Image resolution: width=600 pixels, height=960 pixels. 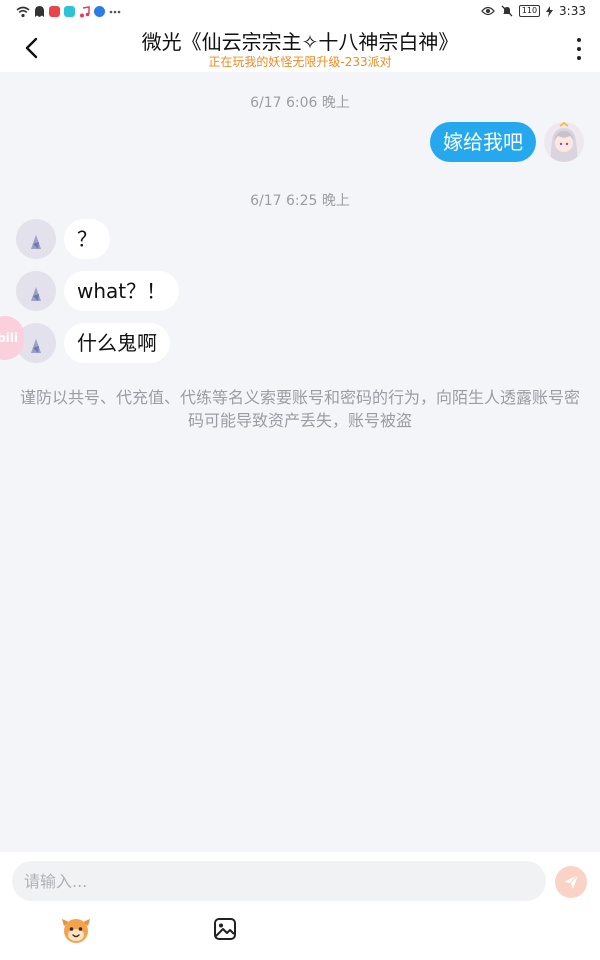 What do you see at coordinates (117, 343) in the screenshot?
I see `incoming-message: 什么鬼啊` at bounding box center [117, 343].